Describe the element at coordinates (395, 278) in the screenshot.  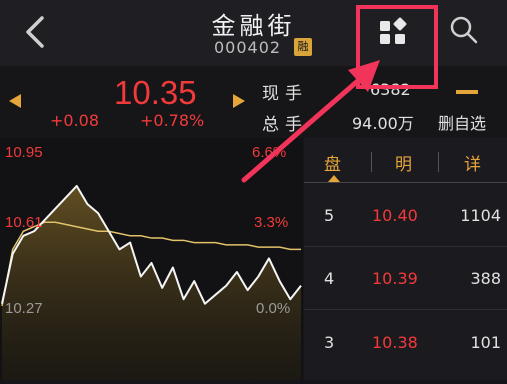
I see `order-price: 10.39` at that location.